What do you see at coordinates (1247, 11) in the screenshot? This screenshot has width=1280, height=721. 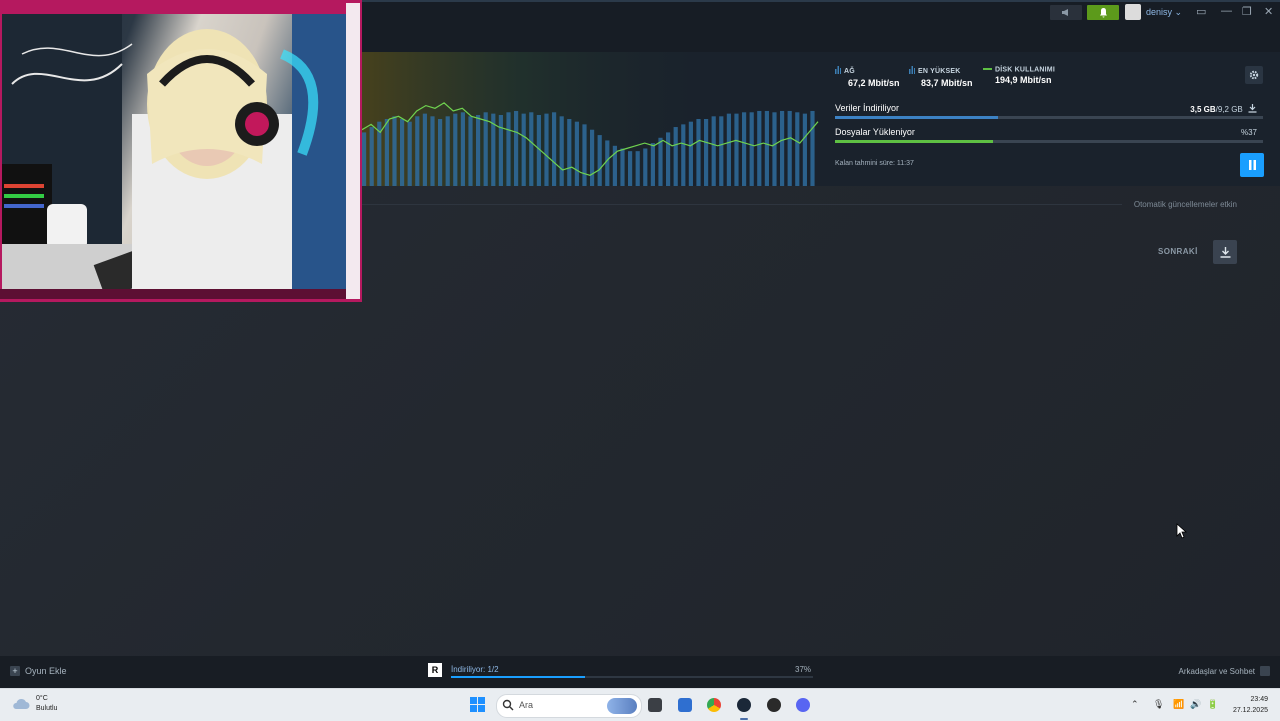 I see `maximize-icon: ❐` at bounding box center [1247, 11].